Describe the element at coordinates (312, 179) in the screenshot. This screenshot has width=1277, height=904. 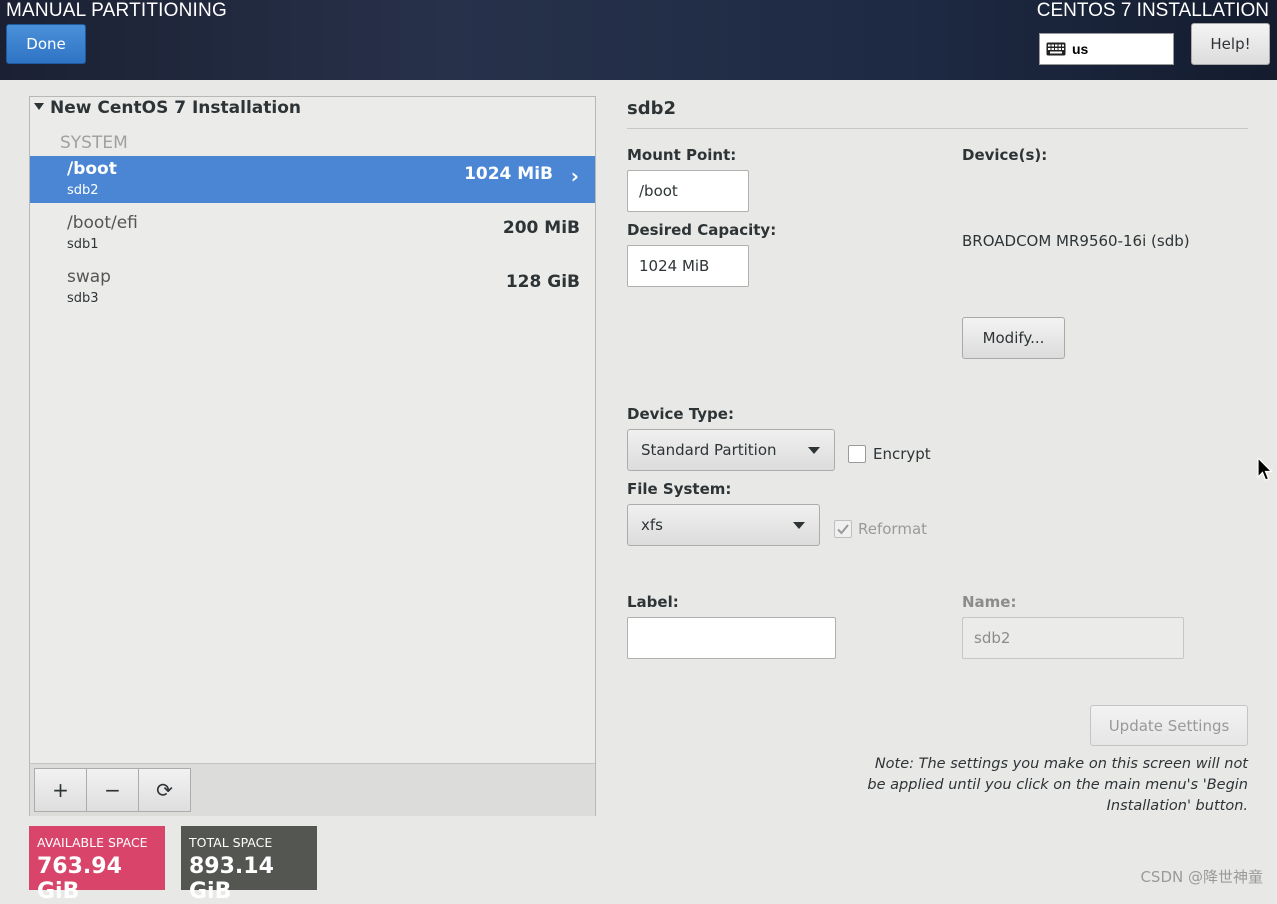
I see `partition-row-boot: /boot sdb2 1024 MiB ›` at that location.